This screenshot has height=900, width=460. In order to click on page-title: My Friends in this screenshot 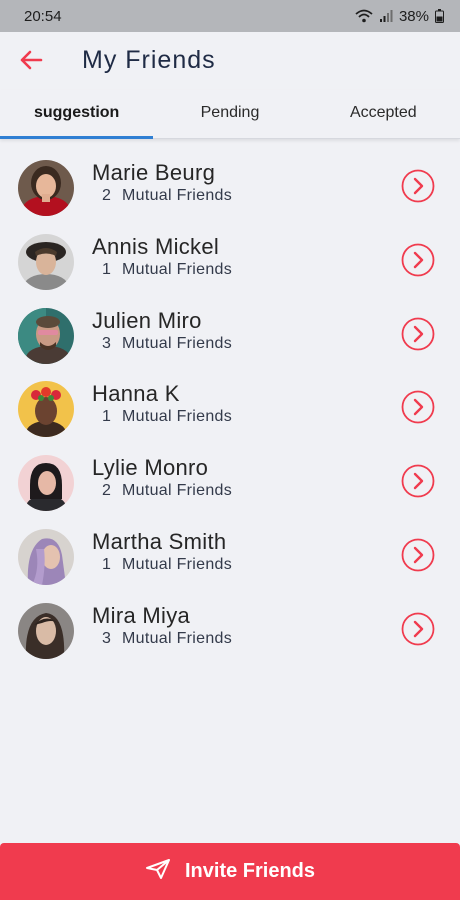, I will do `click(149, 60)`.